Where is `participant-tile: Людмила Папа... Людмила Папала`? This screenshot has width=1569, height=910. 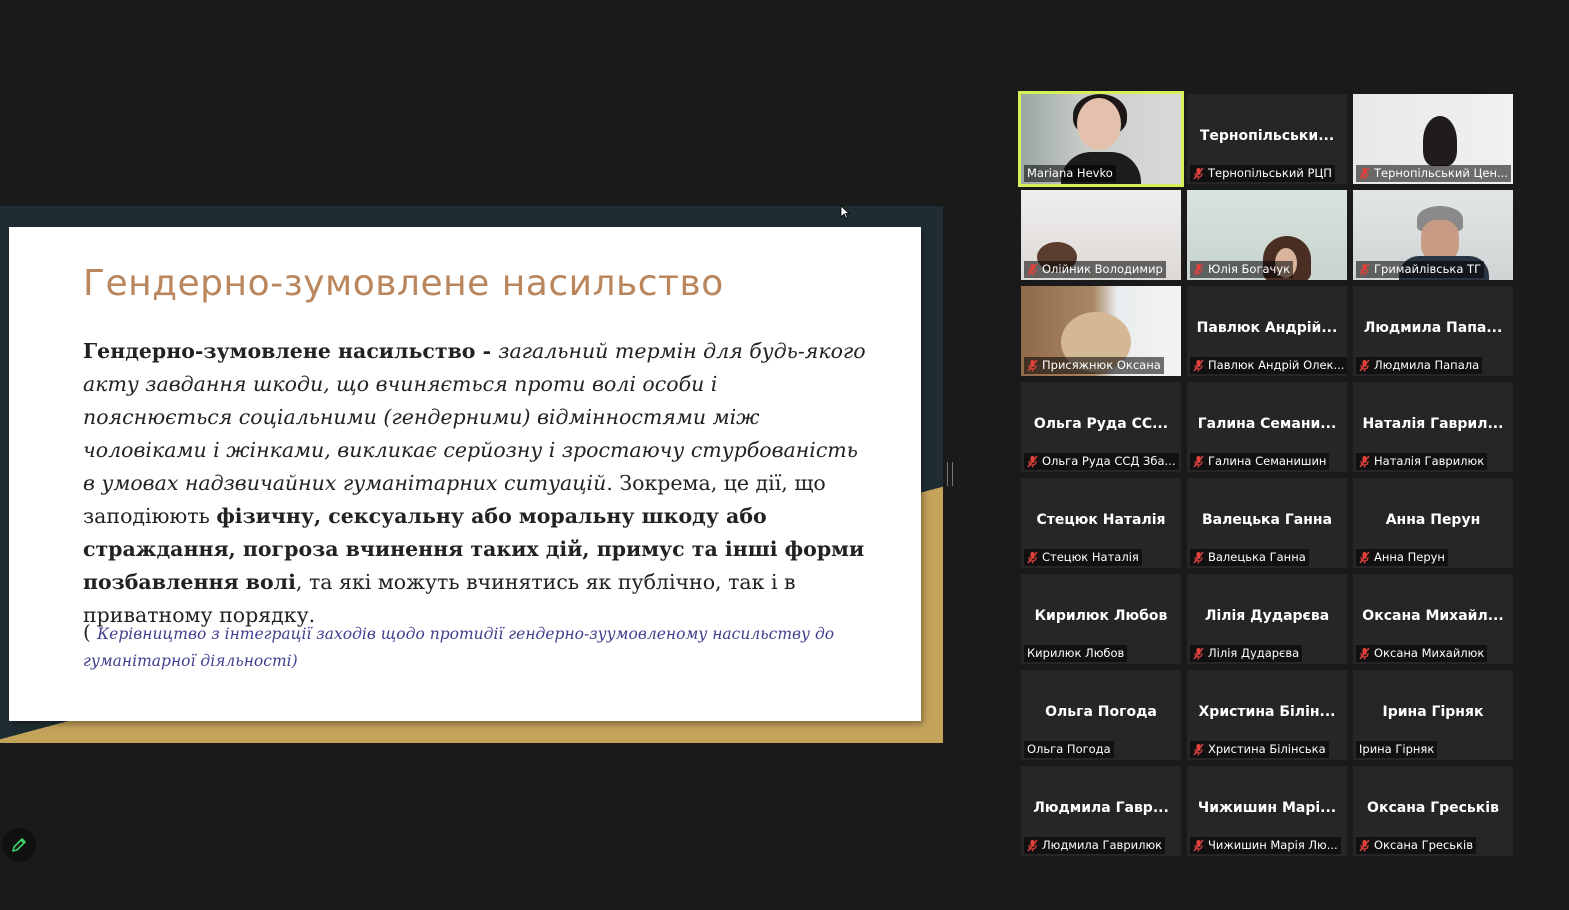
participant-tile: Людмила Папа... Людмила Папала is located at coordinates (1433, 331).